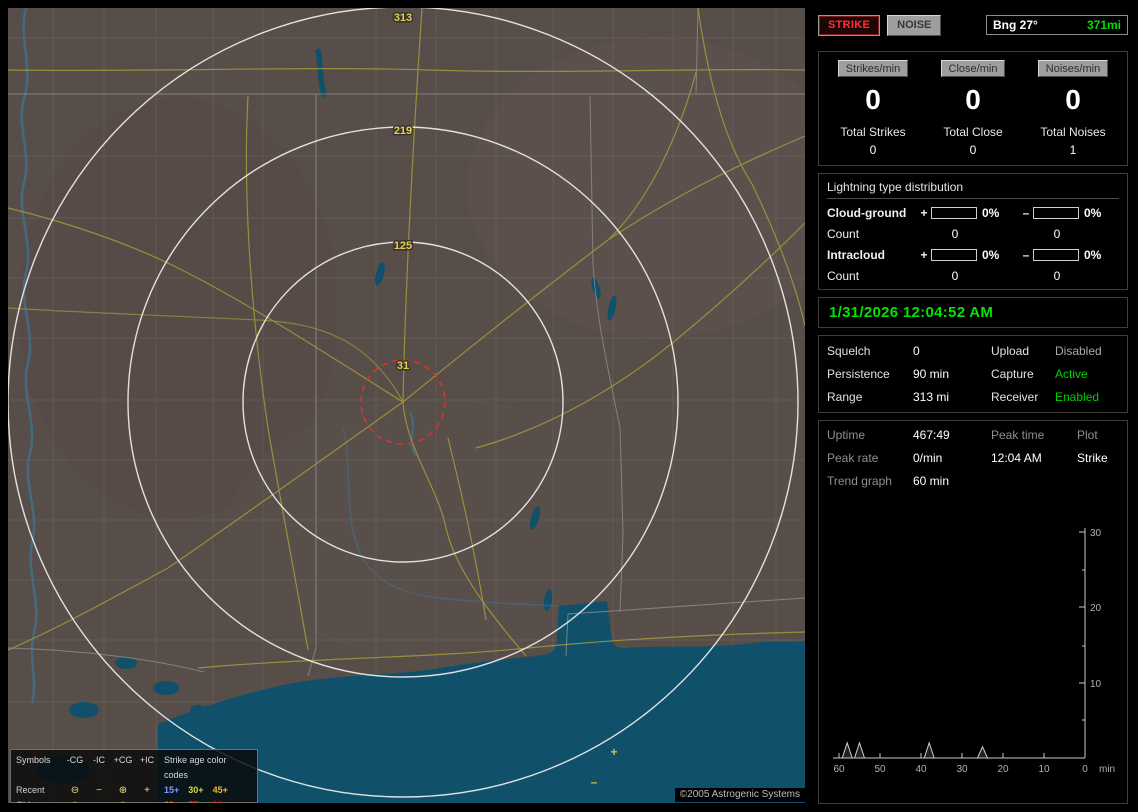  I want to click on legend-age-title: Strike age color codes, so click(195, 767).